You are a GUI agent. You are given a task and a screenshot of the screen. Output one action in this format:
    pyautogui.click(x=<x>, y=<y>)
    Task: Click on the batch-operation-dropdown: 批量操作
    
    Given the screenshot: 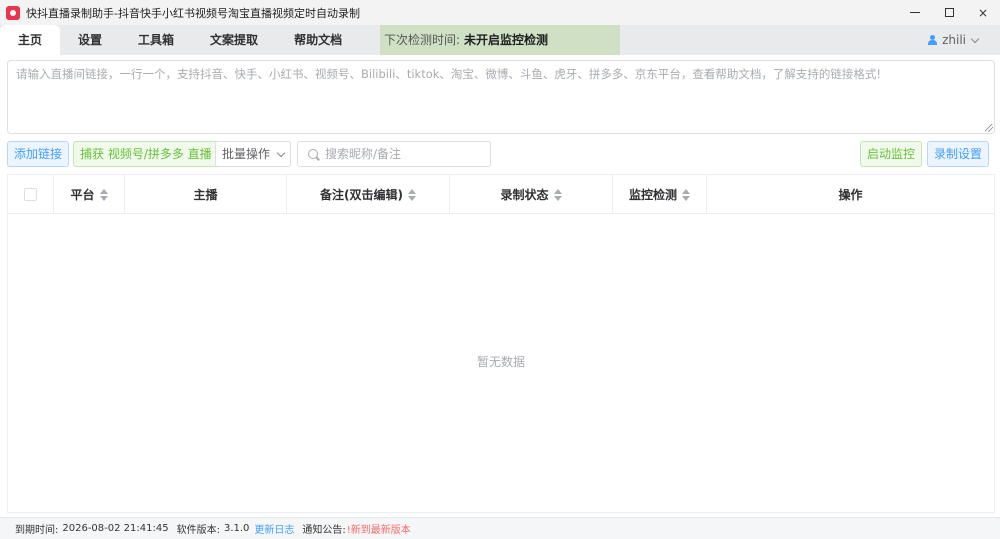 What is the action you would take?
    pyautogui.click(x=253, y=154)
    